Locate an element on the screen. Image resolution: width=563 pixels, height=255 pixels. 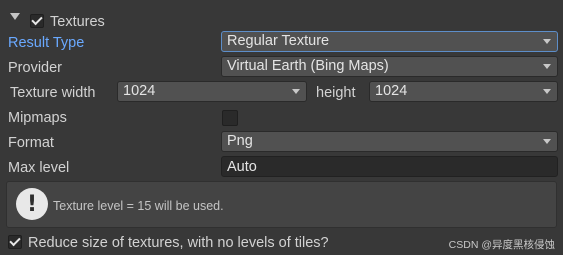
reduce-size-checkbox is located at coordinates (15, 241).